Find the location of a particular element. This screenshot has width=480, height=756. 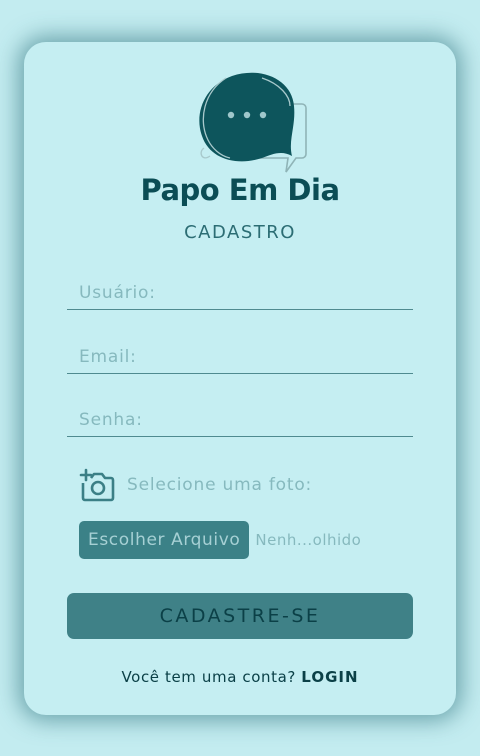

username-field-wrapper is located at coordinates (240, 293).